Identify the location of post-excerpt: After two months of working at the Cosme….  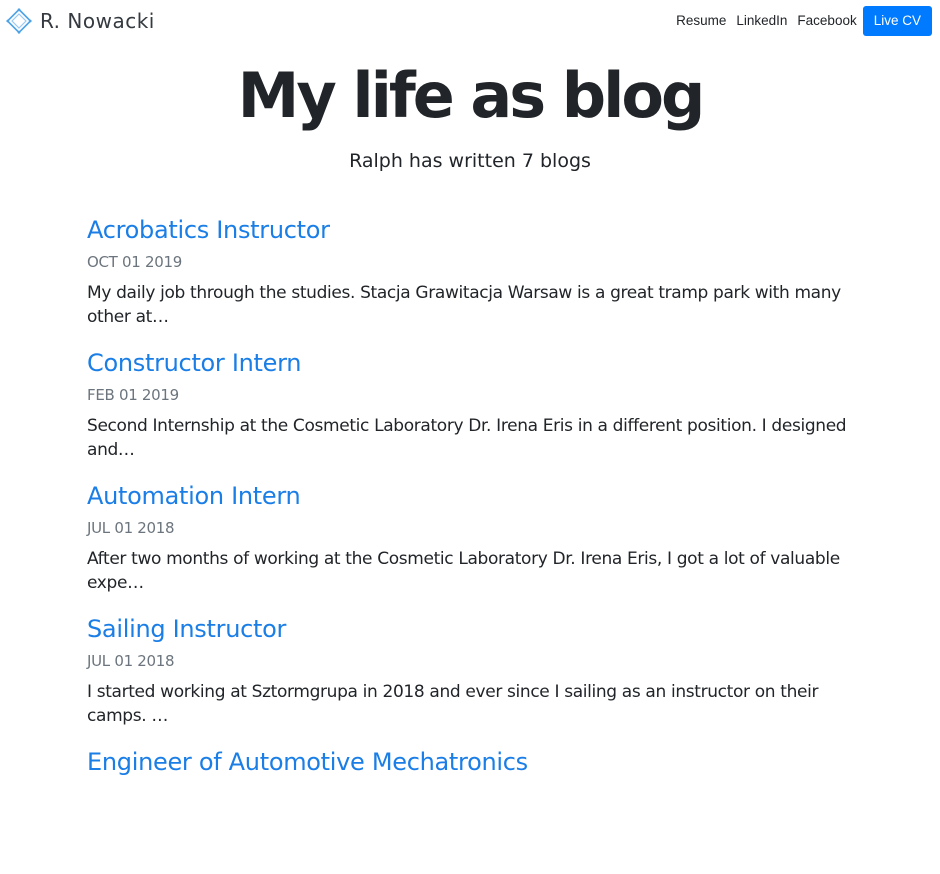
(463, 571).